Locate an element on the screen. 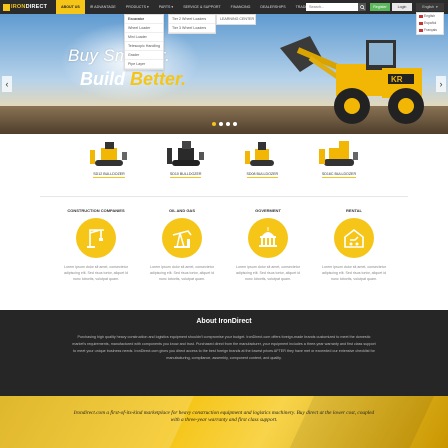 The height and width of the screenshot is (448, 448). irondirect-logo: IRONDIRECT is located at coordinates (28, 7).